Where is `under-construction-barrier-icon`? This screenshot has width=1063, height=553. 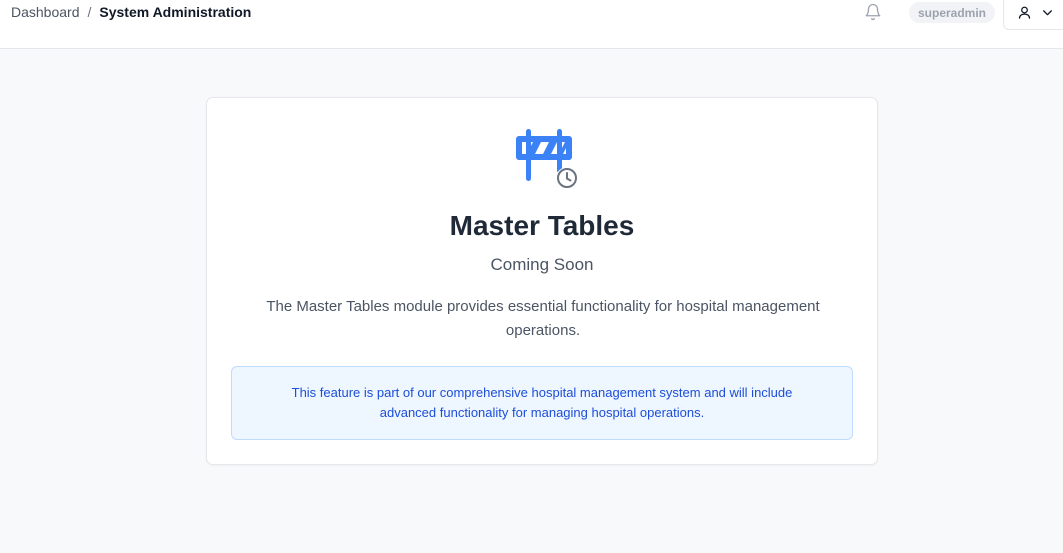
under-construction-barrier-icon is located at coordinates (546, 158).